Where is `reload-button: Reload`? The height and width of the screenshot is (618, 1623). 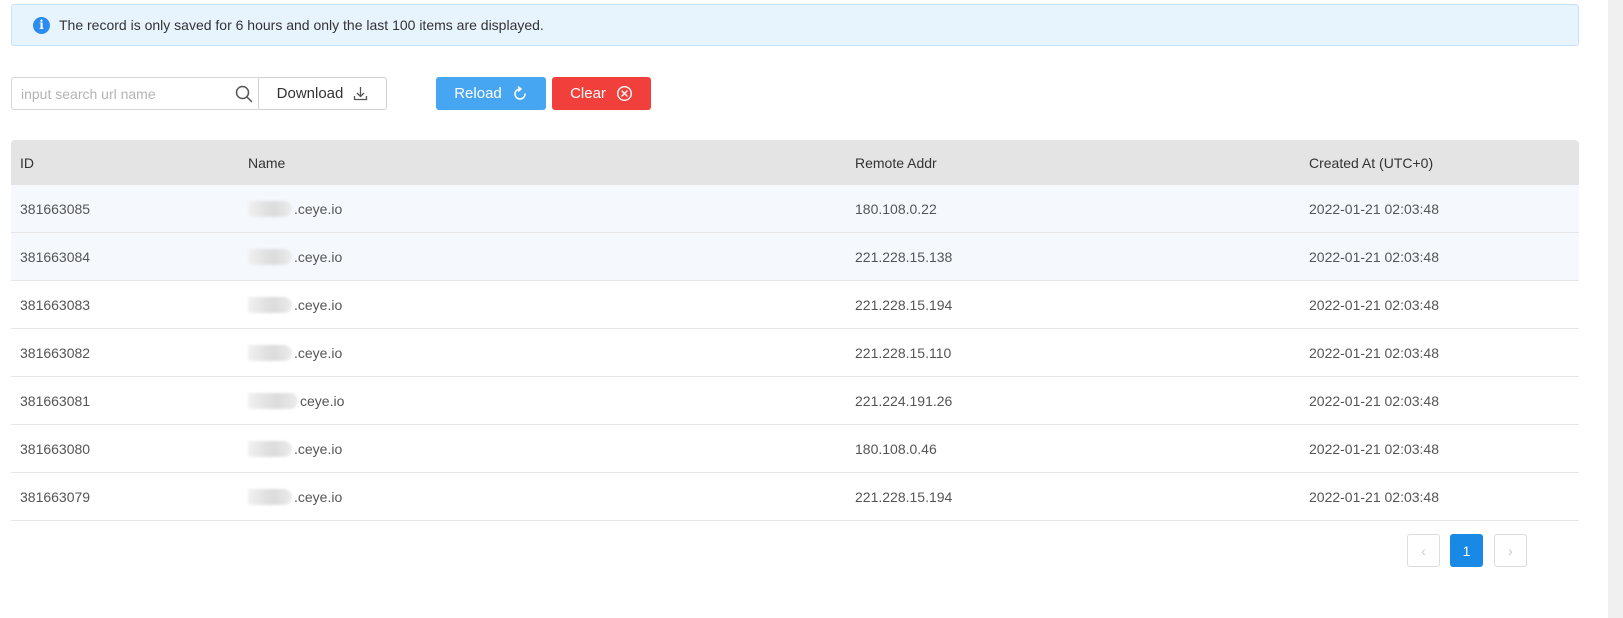
reload-button: Reload is located at coordinates (491, 93).